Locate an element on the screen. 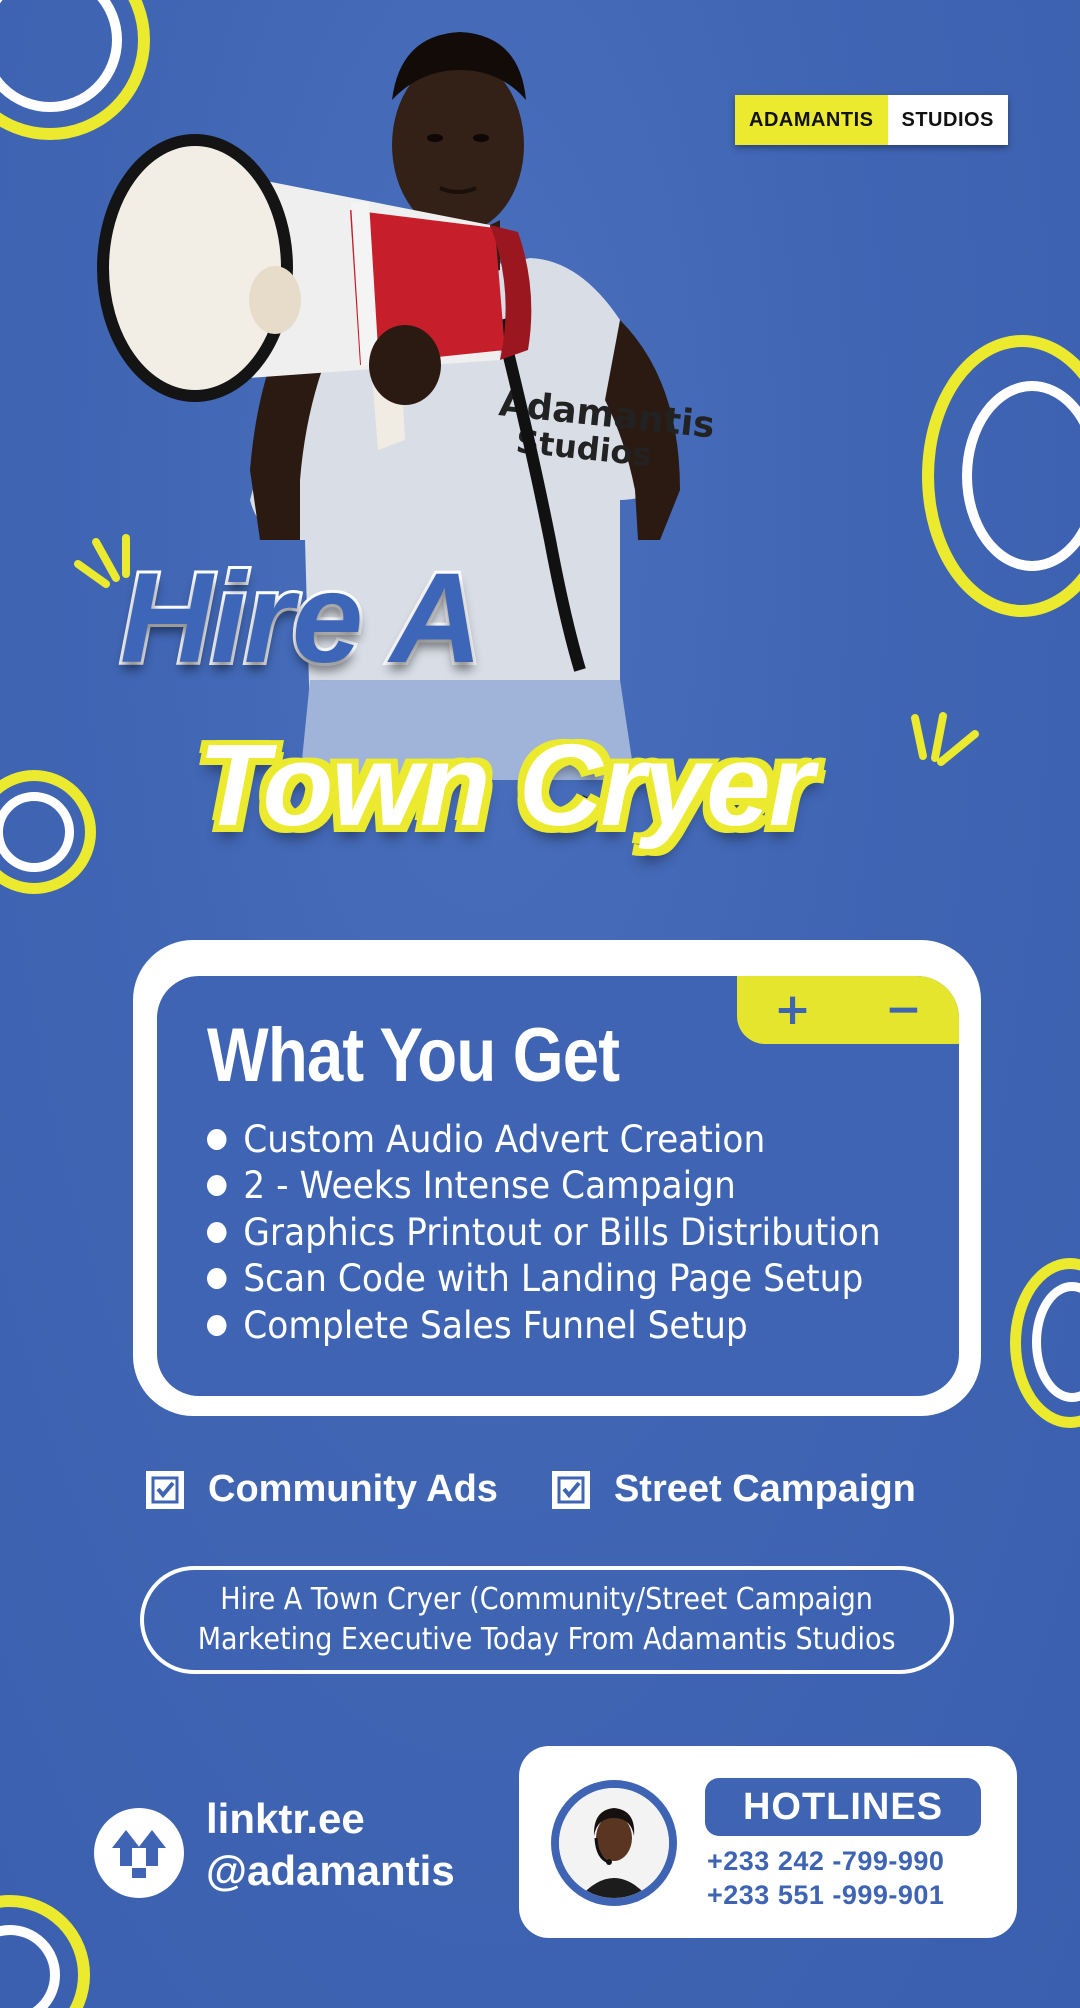  hotlines-badge: HOTLINES is located at coordinates (843, 1807).